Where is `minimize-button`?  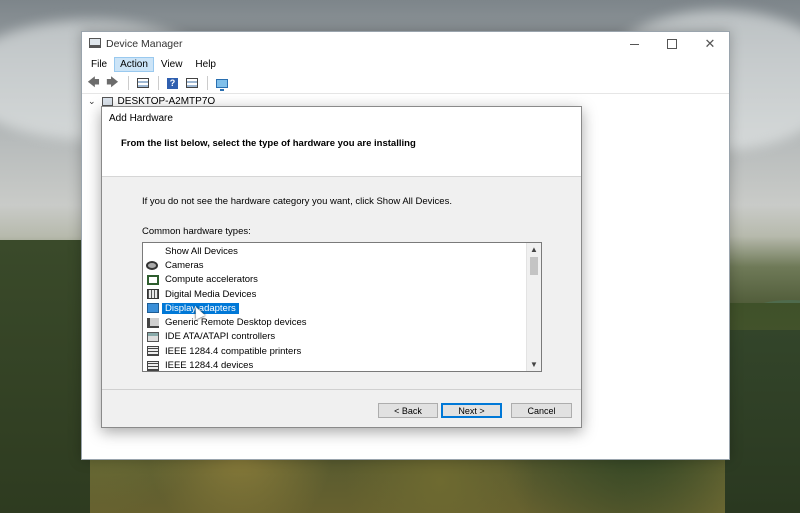
minimize-button is located at coordinates (634, 44).